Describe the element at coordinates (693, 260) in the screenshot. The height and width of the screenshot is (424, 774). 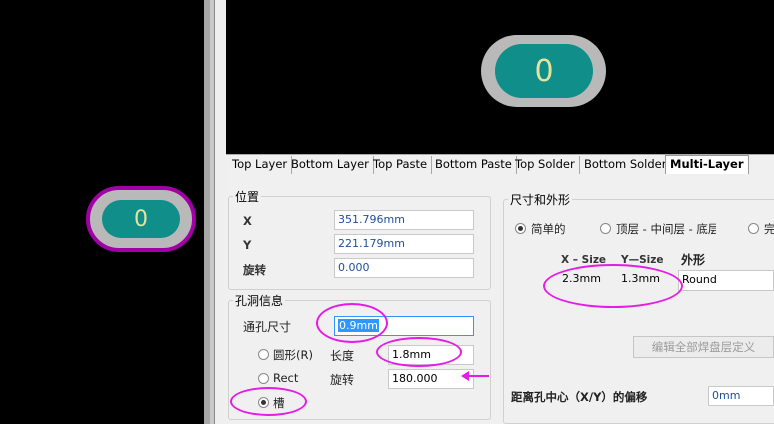
I see `shape-header: 外形` at that location.